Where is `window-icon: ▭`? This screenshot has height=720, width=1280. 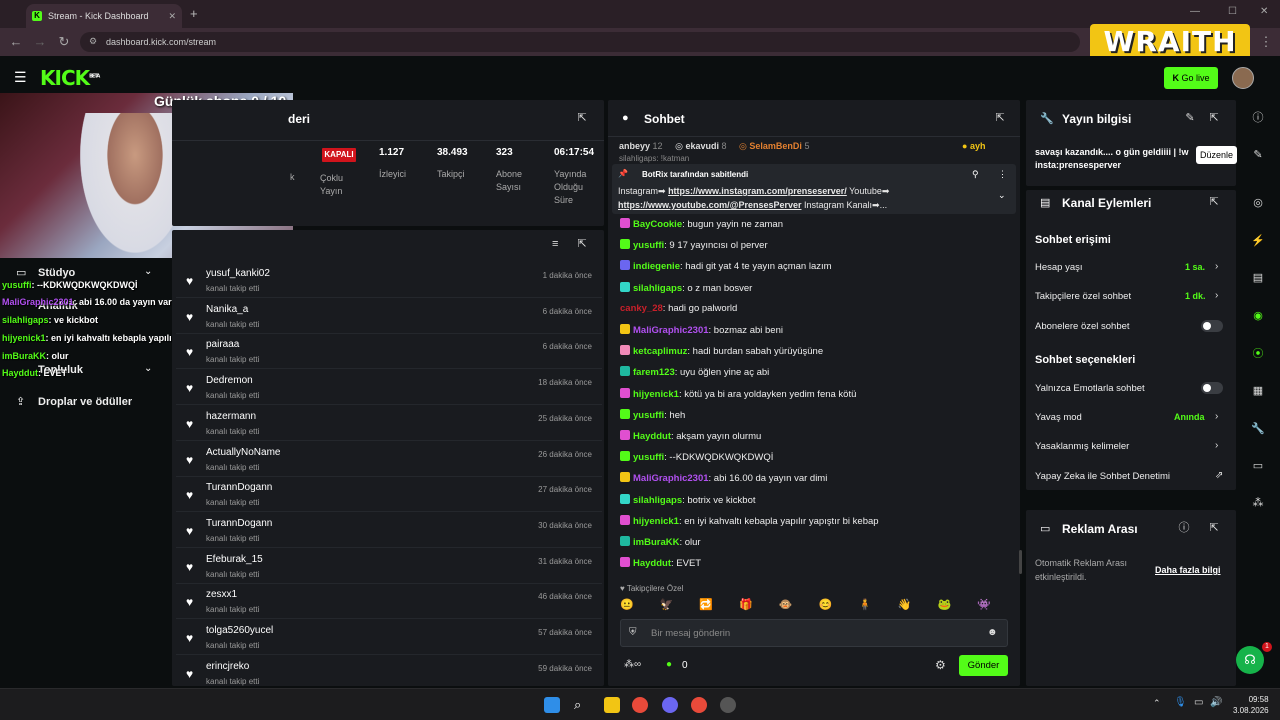
window-icon: ▭ is located at coordinates (1258, 466).